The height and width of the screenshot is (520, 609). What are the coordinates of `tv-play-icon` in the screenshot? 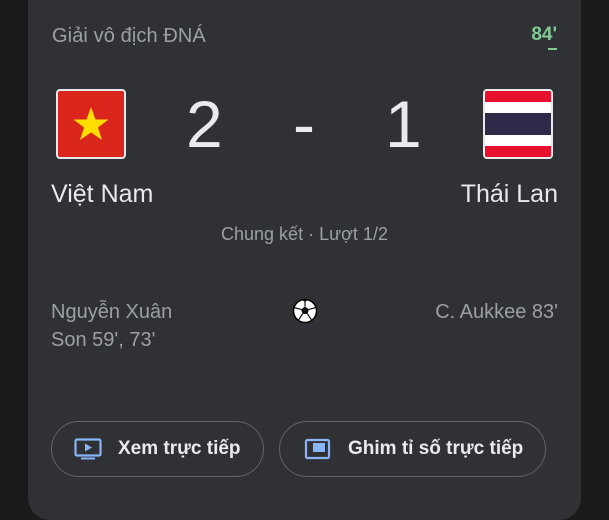 It's located at (88, 449).